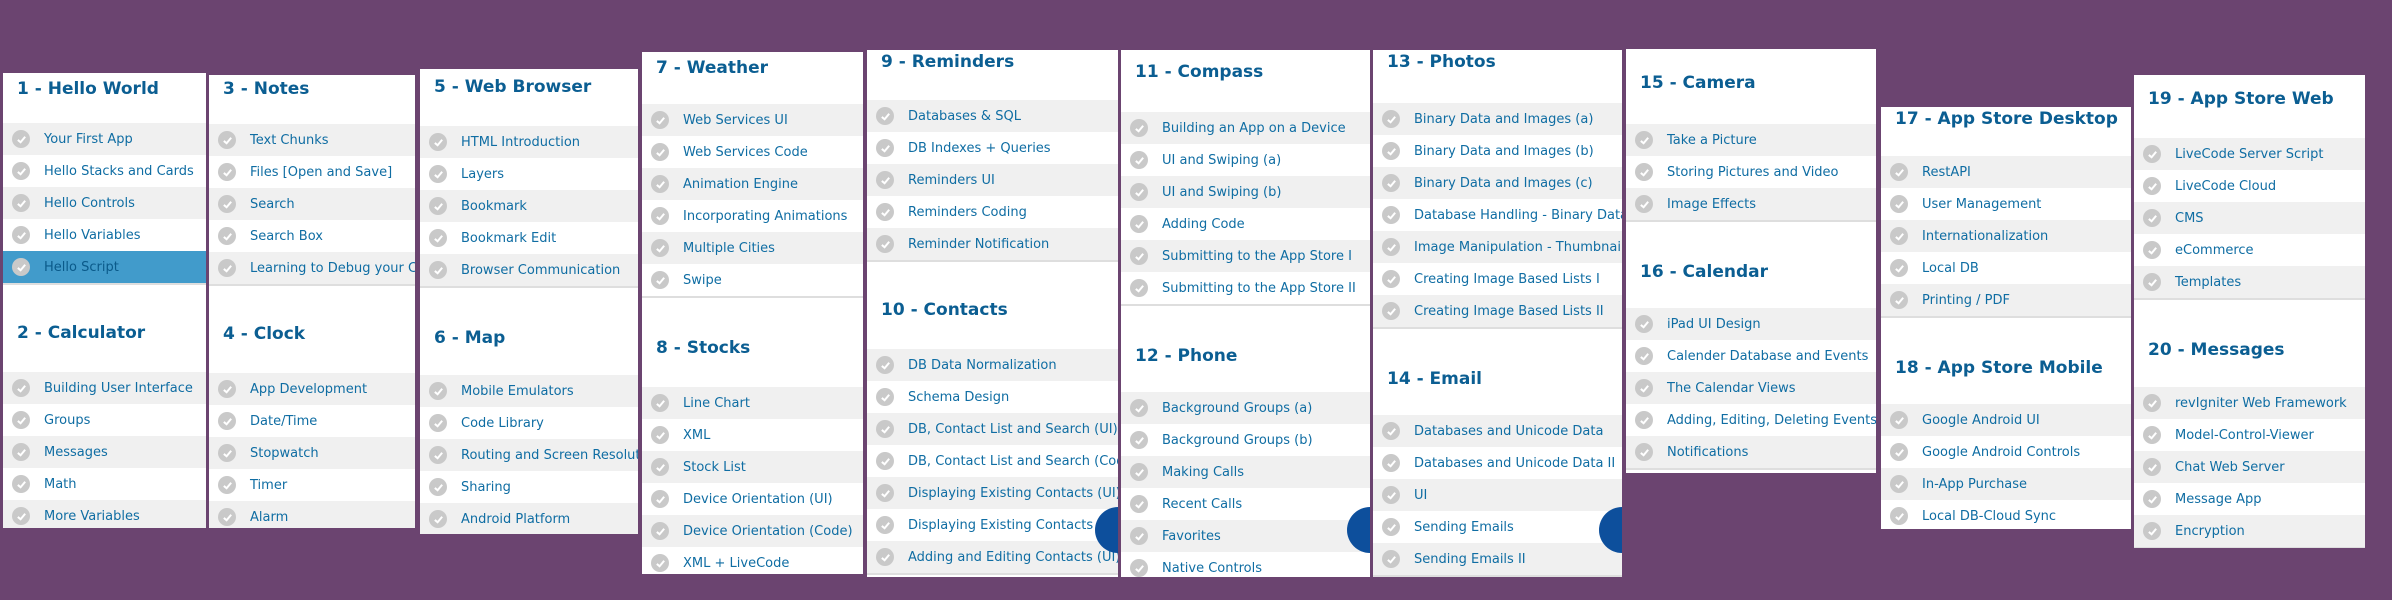 The width and height of the screenshot is (2392, 600). Describe the element at coordinates (752, 467) in the screenshot. I see `lesson-item: Stock List` at that location.